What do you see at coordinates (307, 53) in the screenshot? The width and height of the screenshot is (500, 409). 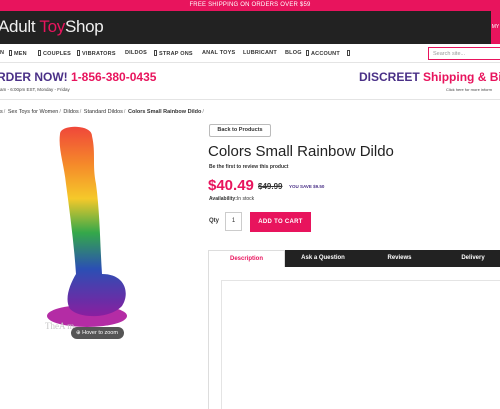 I see `account-icon` at bounding box center [307, 53].